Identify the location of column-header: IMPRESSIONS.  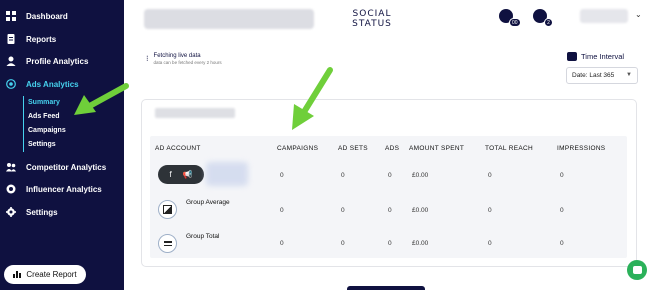
(581, 148).